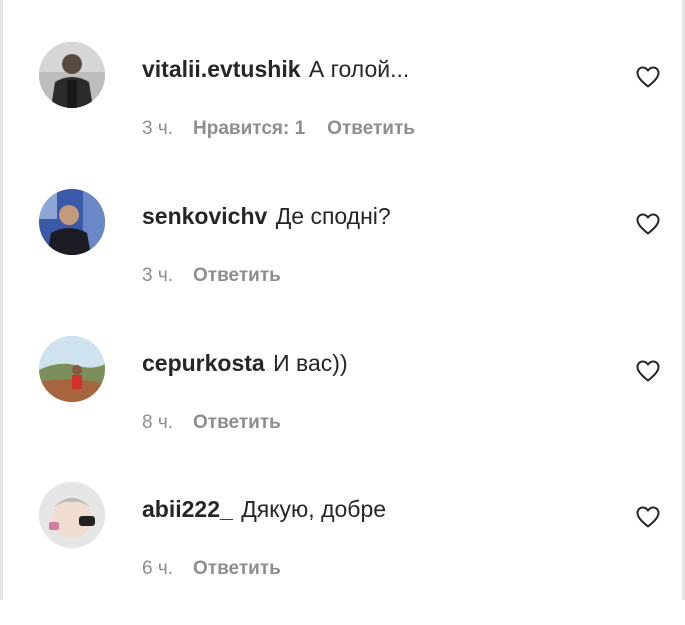 The image size is (685, 625). I want to click on comment-meta: 8 ч. Ответить, so click(211, 423).